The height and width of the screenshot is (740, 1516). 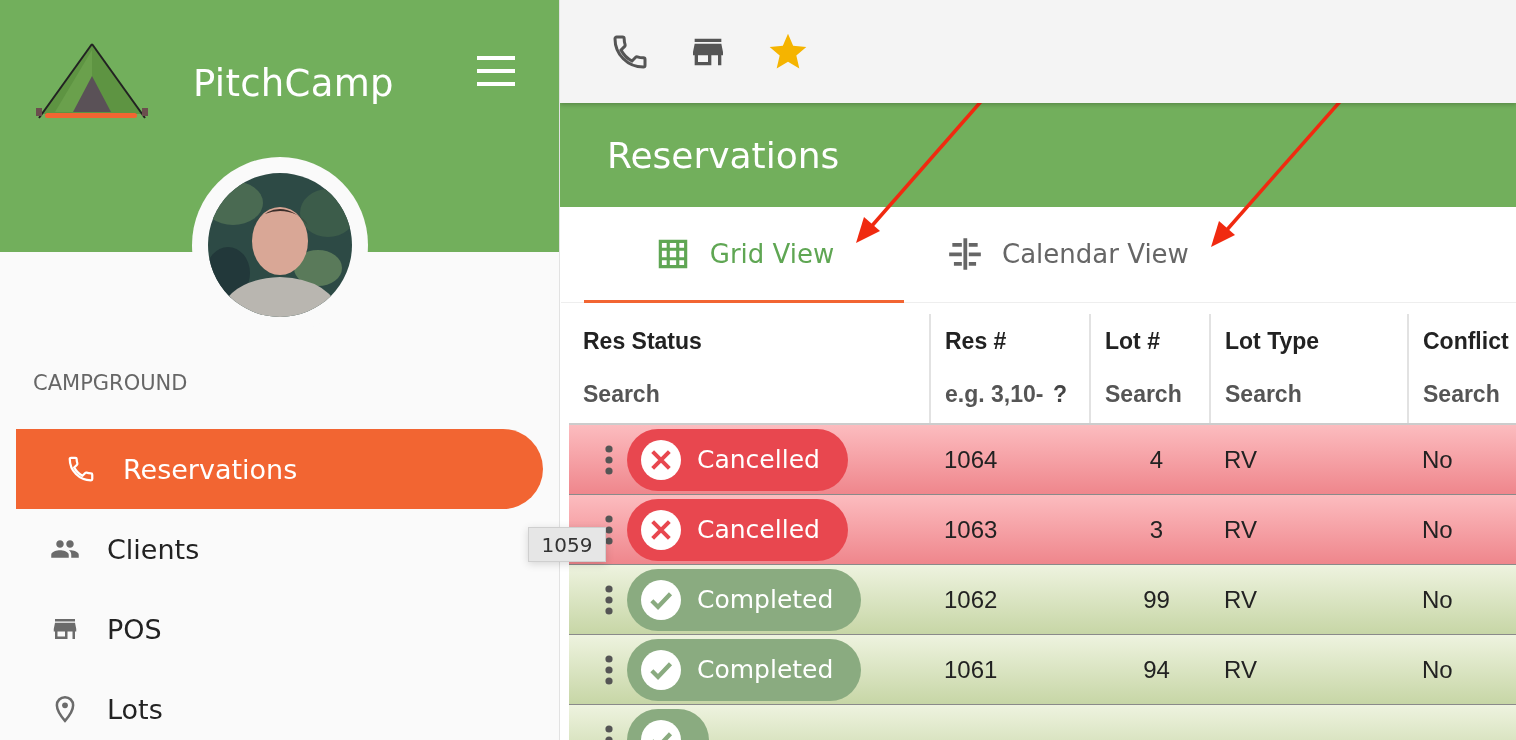 What do you see at coordinates (723, 155) in the screenshot?
I see `page-title: Reservations` at bounding box center [723, 155].